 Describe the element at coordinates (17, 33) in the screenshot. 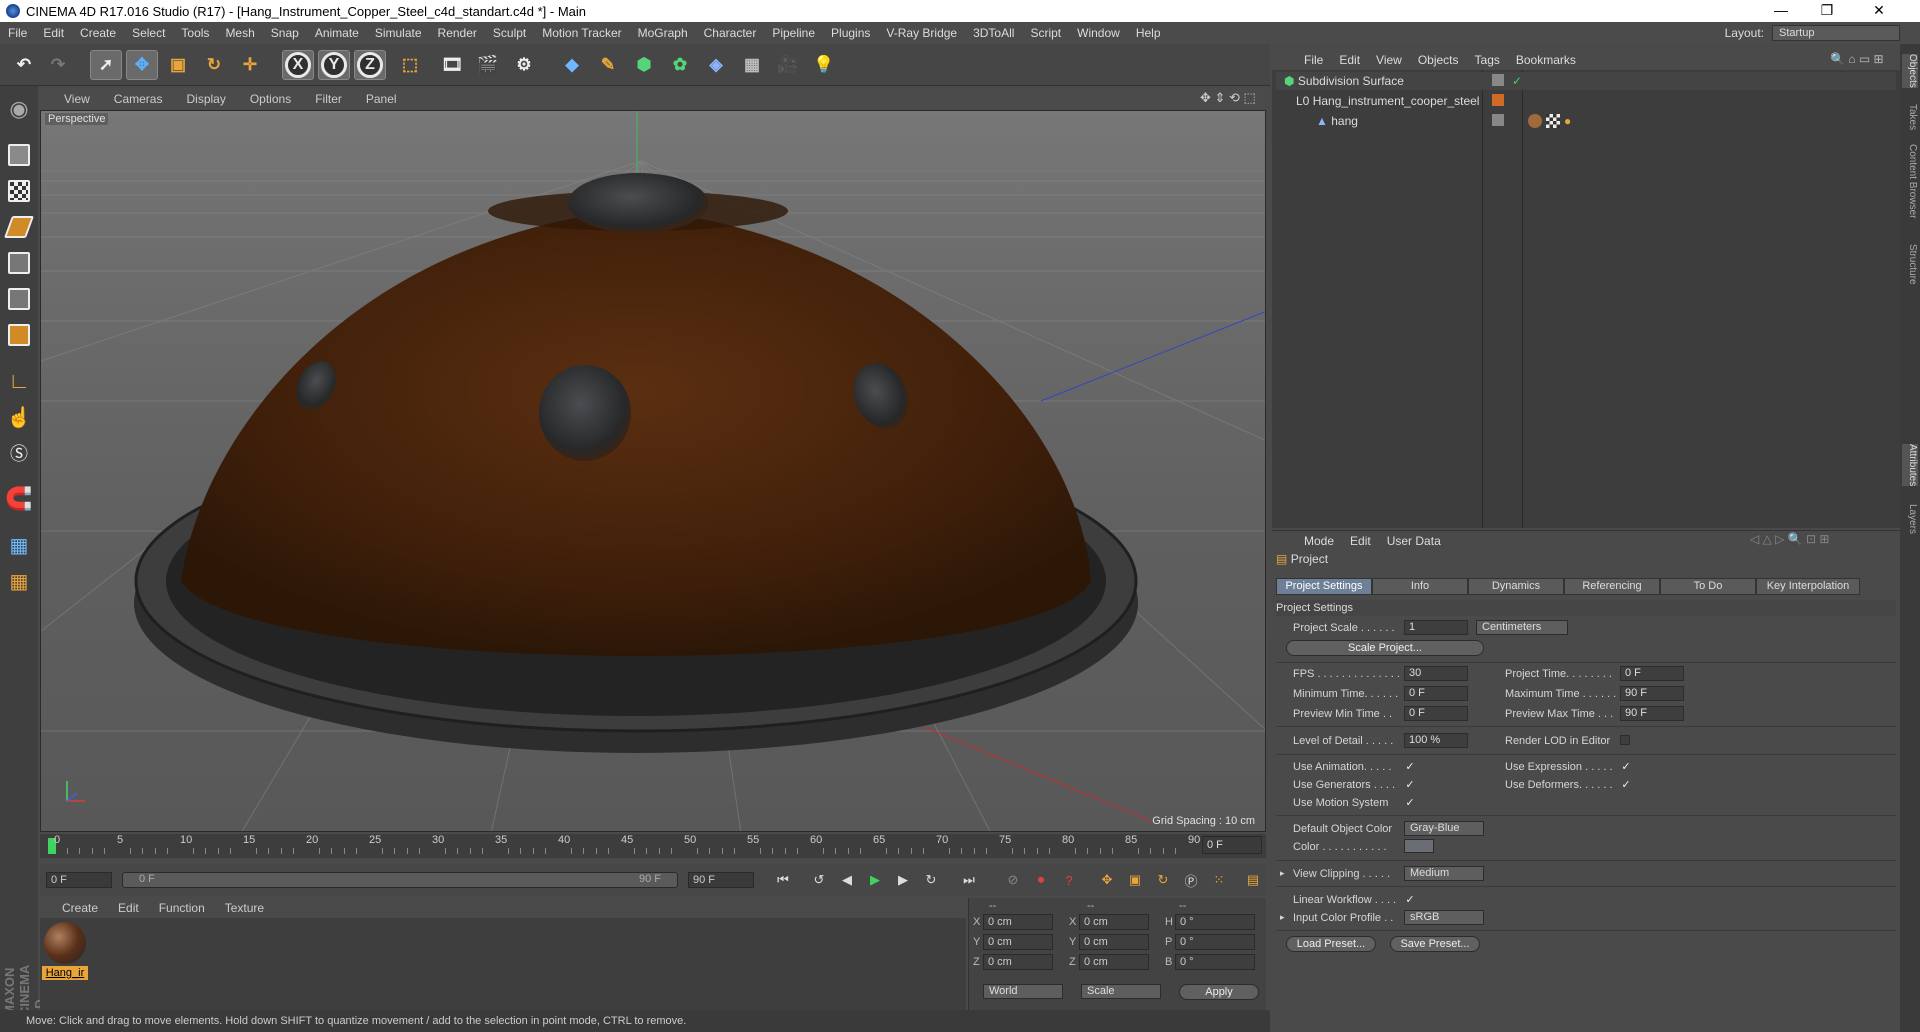

I see `menu-file: File` at that location.